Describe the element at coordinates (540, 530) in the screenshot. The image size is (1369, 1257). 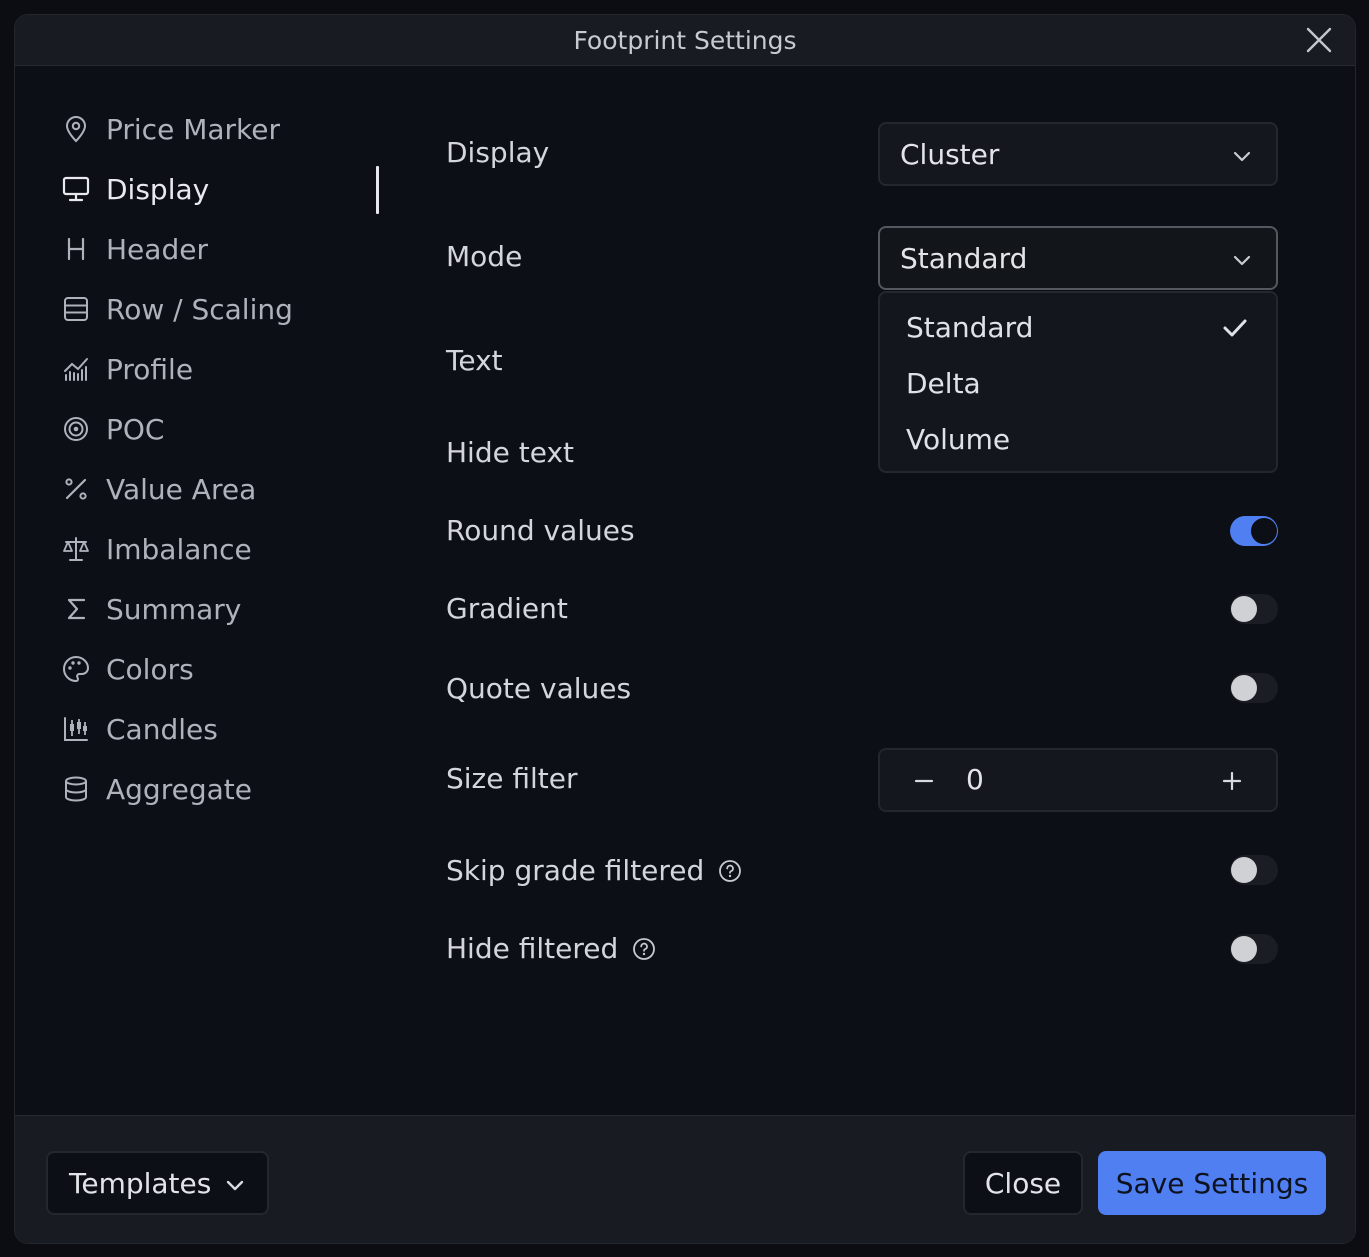
I see `round-values-label: Round values` at that location.